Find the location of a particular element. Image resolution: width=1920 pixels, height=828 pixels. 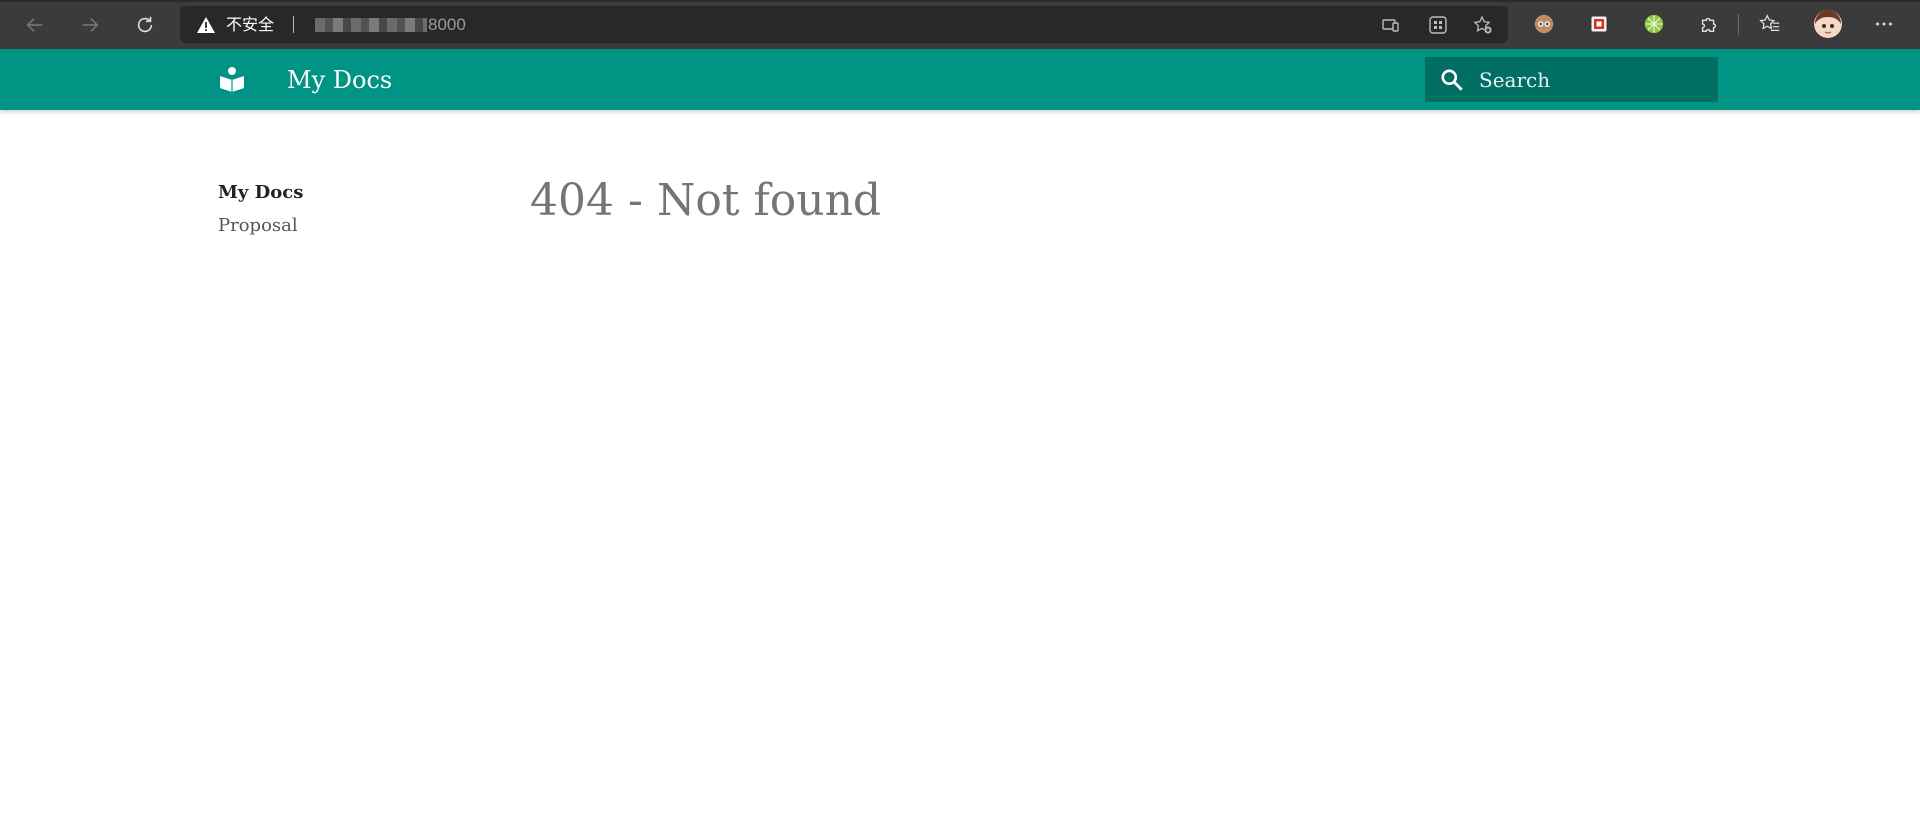

browser-toolbar: 不安全 8000 is located at coordinates (960, 24).